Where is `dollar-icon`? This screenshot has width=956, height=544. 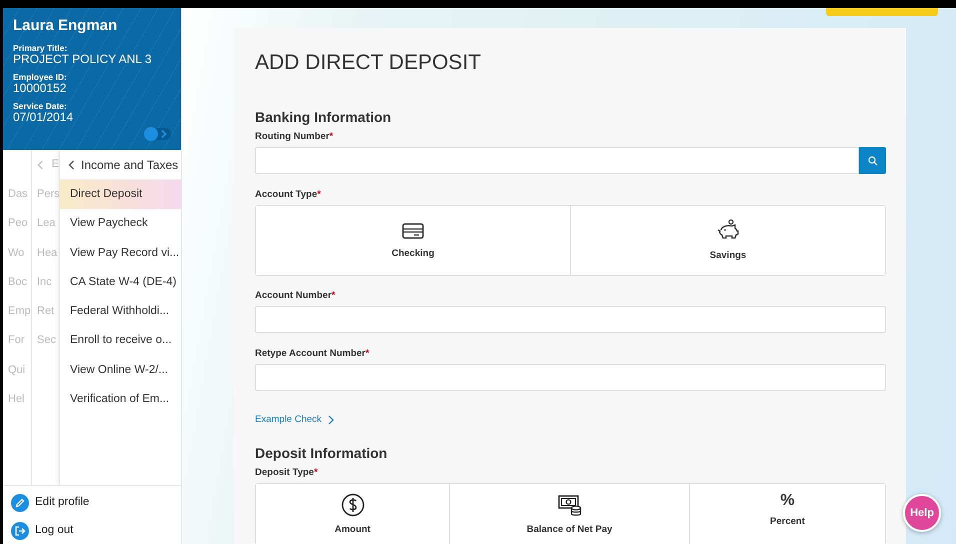
dollar-icon is located at coordinates (352, 505).